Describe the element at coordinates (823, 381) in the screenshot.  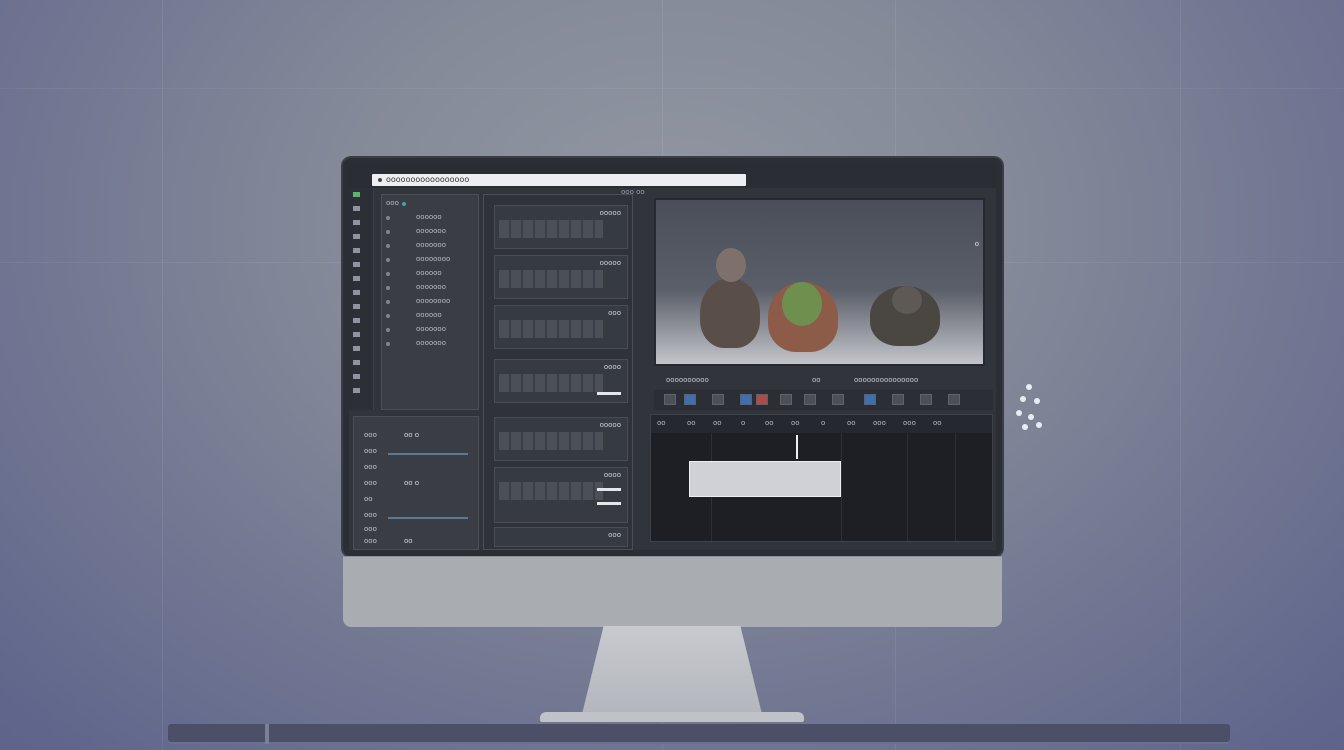
I see `transport-readout: oooooooooo oo ooooooooooooooo` at that location.